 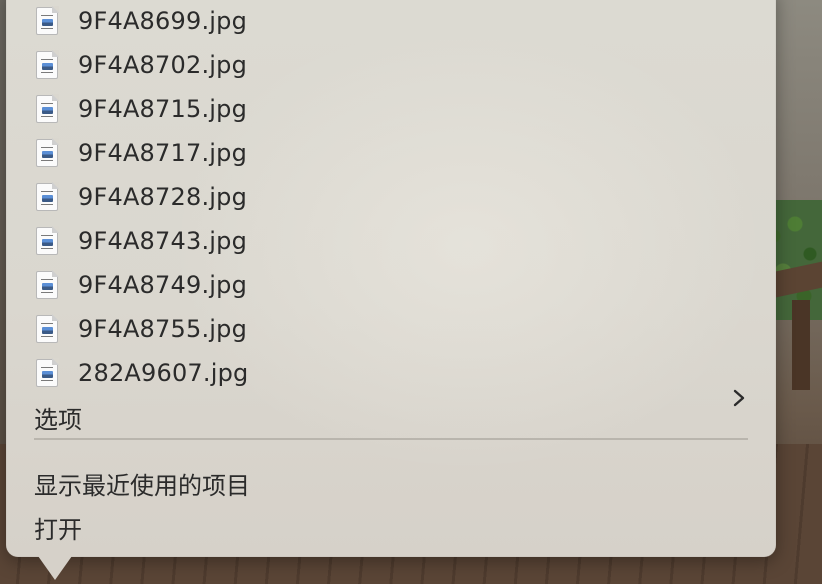 I want to click on options-label: 选项, so click(x=58, y=420).